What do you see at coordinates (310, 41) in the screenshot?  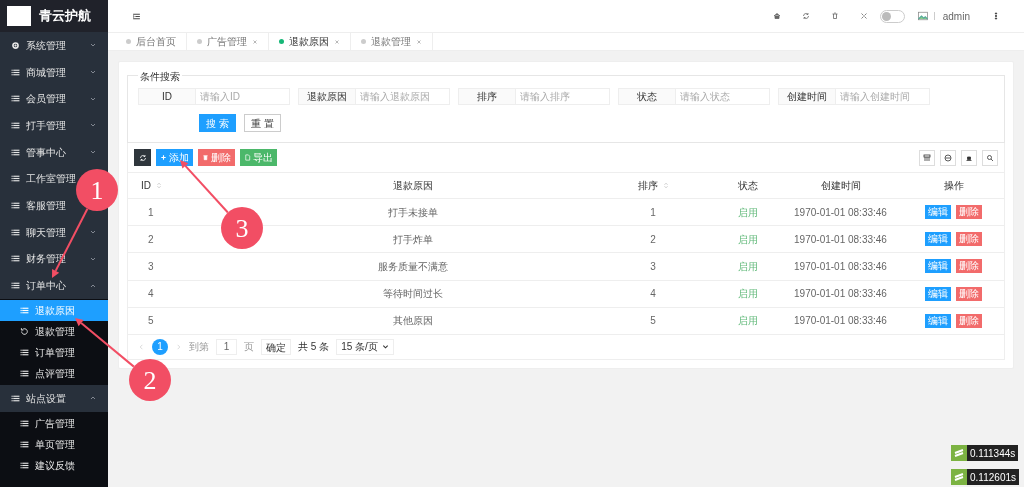 I see `tab: 退款原因` at bounding box center [310, 41].